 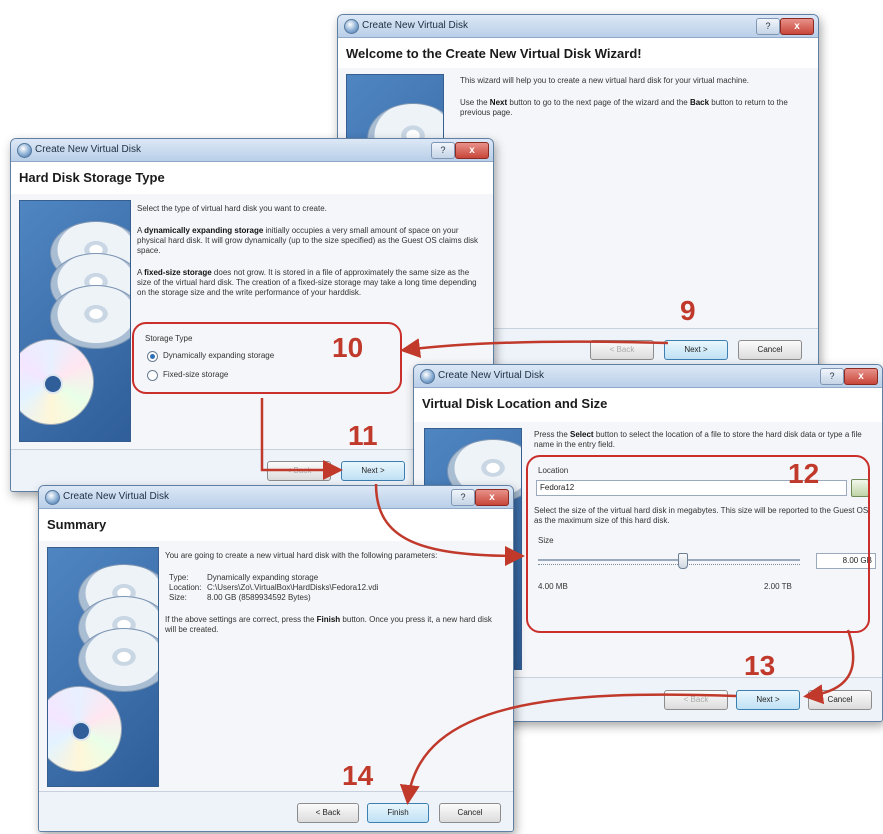 I want to click on step-number-12: 12, so click(x=804, y=473).